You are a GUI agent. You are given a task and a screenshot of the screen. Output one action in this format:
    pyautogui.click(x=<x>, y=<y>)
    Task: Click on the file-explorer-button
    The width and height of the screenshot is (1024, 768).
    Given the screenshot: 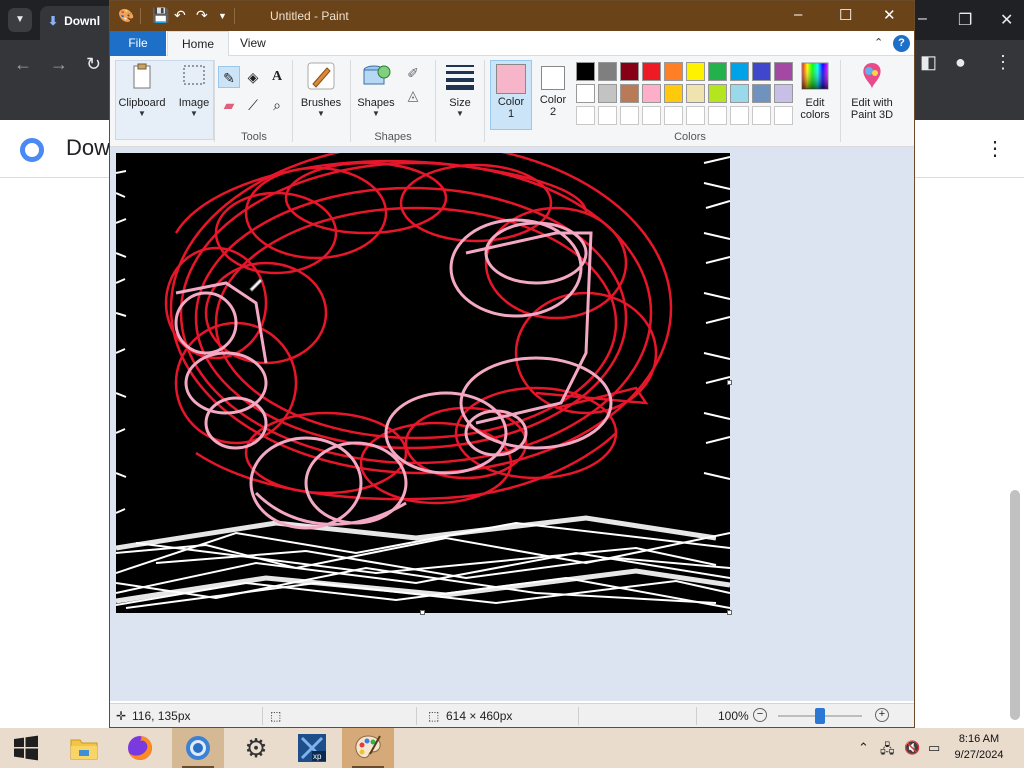 What is the action you would take?
    pyautogui.click(x=84, y=748)
    